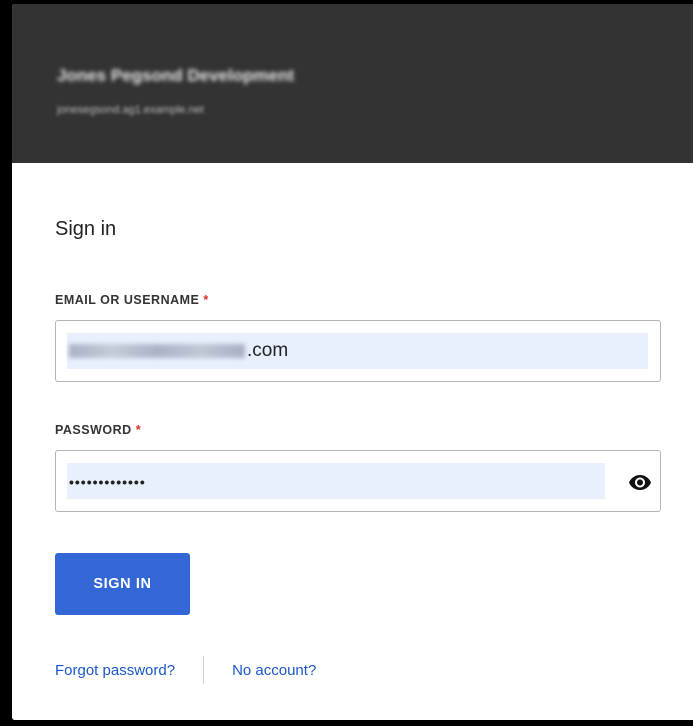 The width and height of the screenshot is (693, 726). Describe the element at coordinates (86, 229) in the screenshot. I see `form-title: Sign in` at that location.